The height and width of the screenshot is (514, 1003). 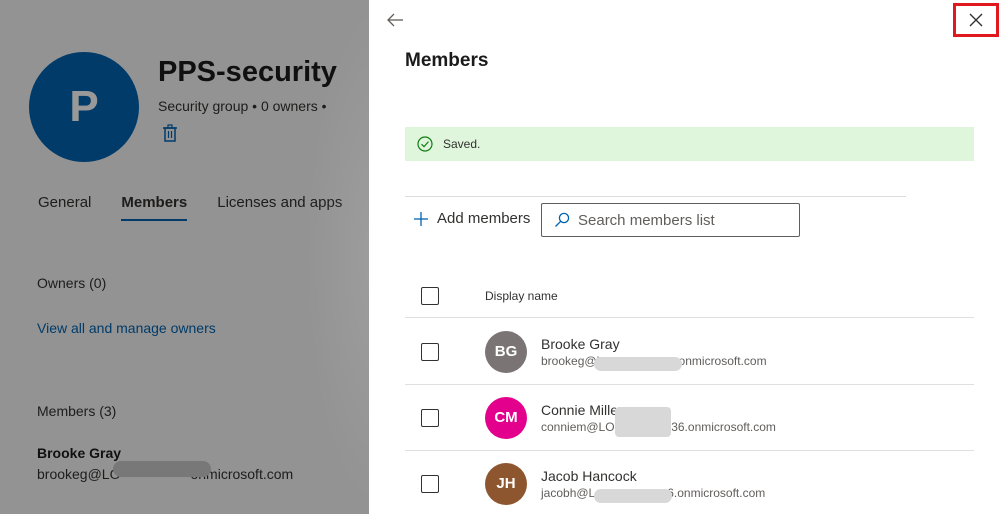 I want to click on member-initials: CM, so click(x=506, y=417).